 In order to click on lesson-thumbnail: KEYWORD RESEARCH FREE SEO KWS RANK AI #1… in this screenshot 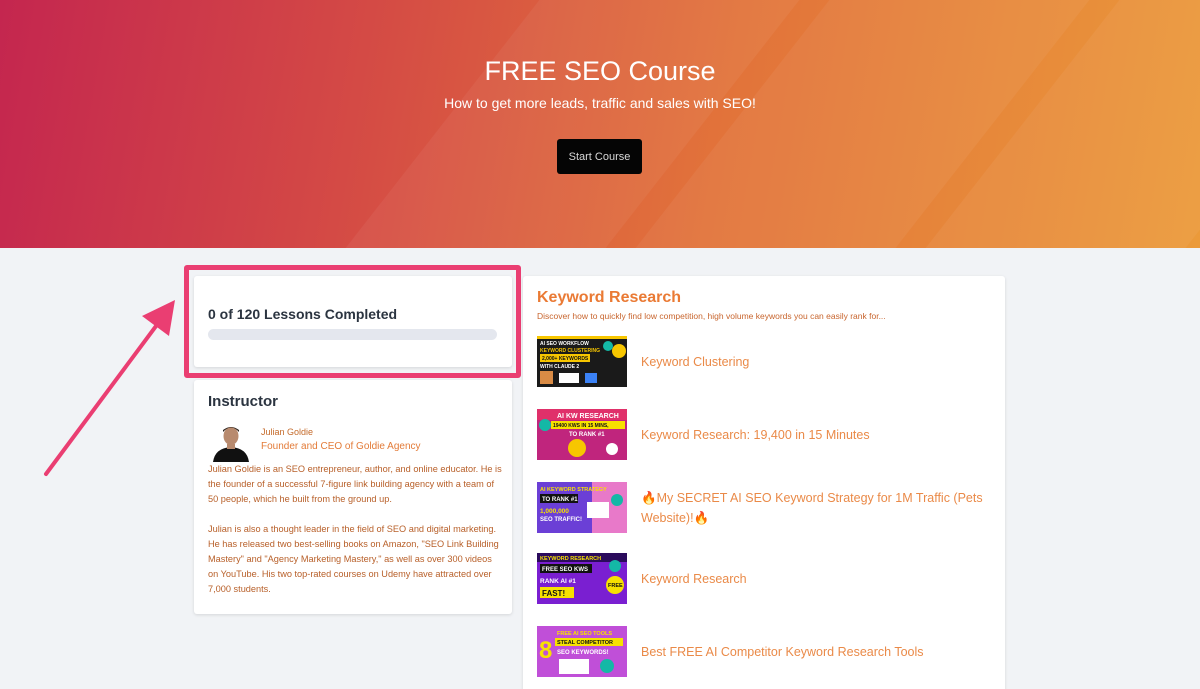, I will do `click(582, 578)`.